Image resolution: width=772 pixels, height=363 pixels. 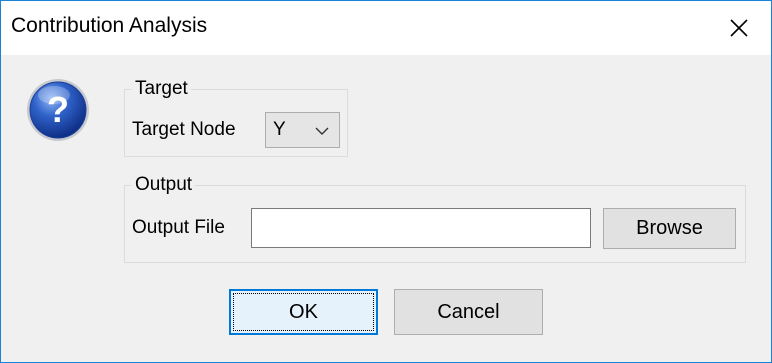 I want to click on cancel-button: Cancel, so click(x=468, y=312).